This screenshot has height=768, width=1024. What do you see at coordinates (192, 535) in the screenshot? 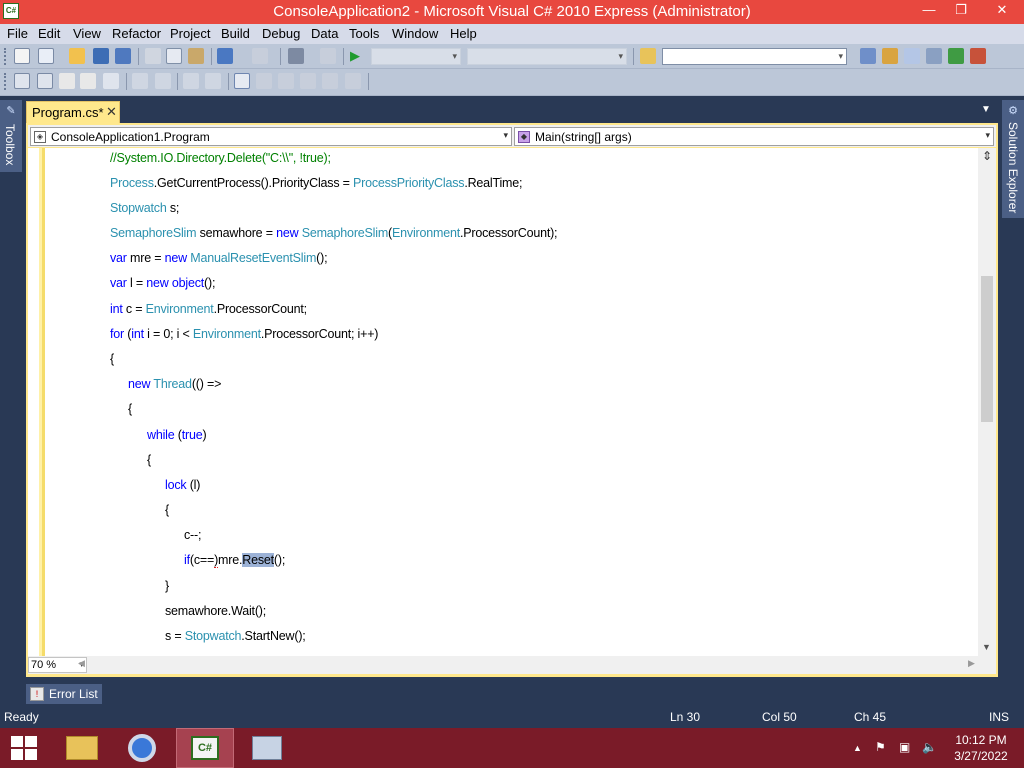
I see `code-line-16: c--;` at bounding box center [192, 535].